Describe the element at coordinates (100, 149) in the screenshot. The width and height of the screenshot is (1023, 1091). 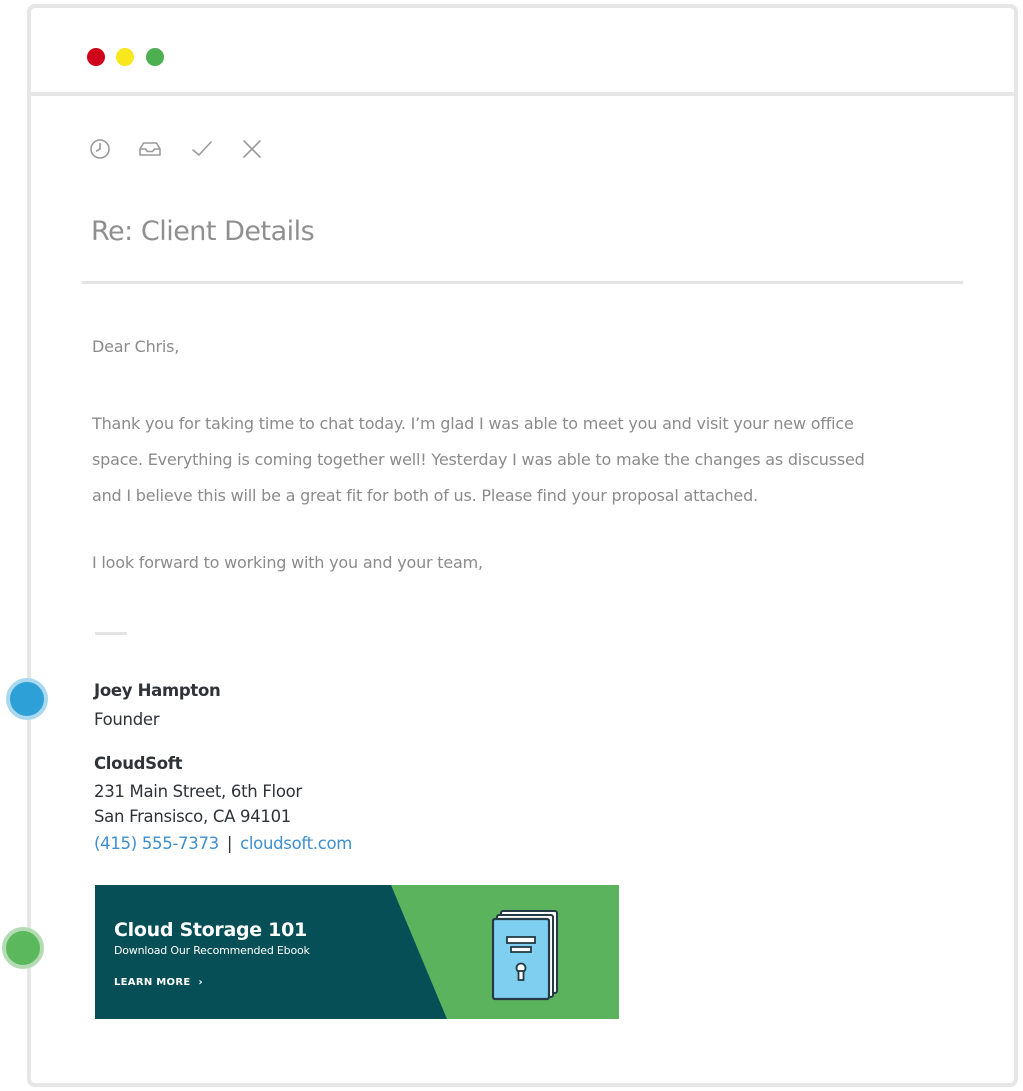
I see `clock-icon` at that location.